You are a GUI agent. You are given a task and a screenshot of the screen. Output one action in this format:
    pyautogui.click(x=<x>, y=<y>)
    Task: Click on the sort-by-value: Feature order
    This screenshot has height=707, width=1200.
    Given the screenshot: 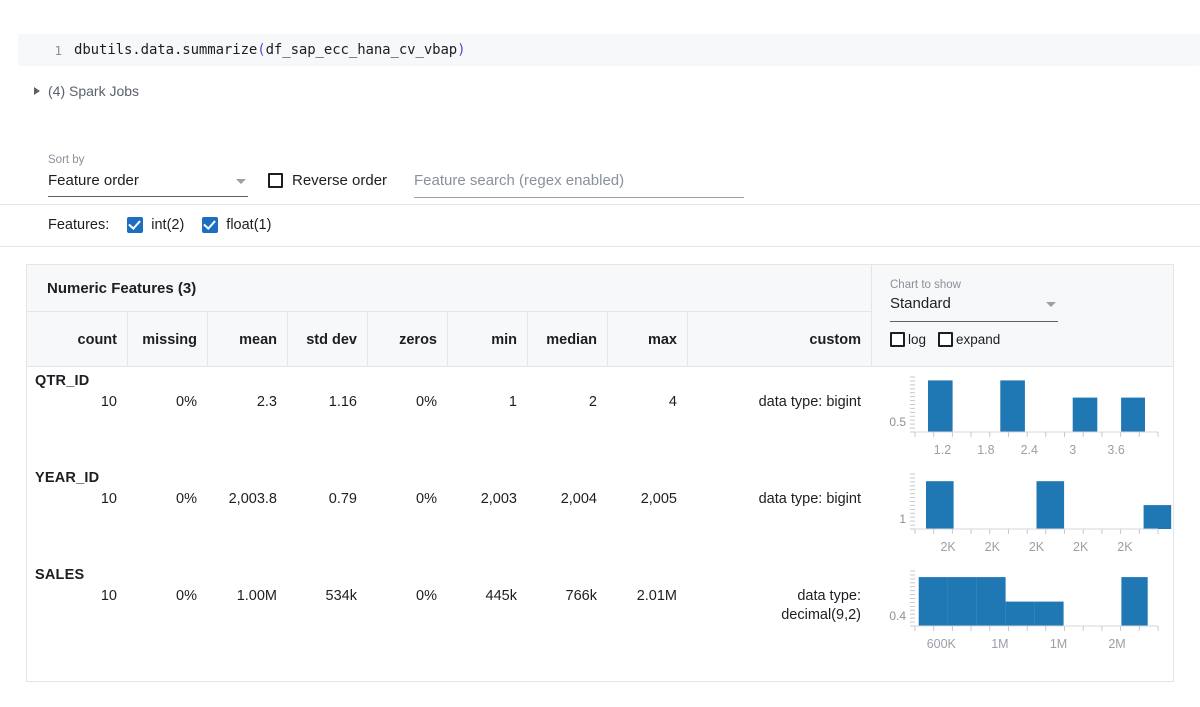 What is the action you would take?
    pyautogui.click(x=93, y=180)
    